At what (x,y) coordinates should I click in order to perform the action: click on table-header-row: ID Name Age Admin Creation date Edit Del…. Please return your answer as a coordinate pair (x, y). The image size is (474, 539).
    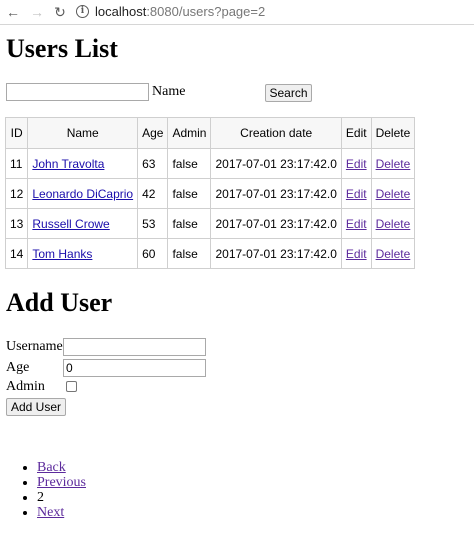
    Looking at the image, I should click on (210, 133).